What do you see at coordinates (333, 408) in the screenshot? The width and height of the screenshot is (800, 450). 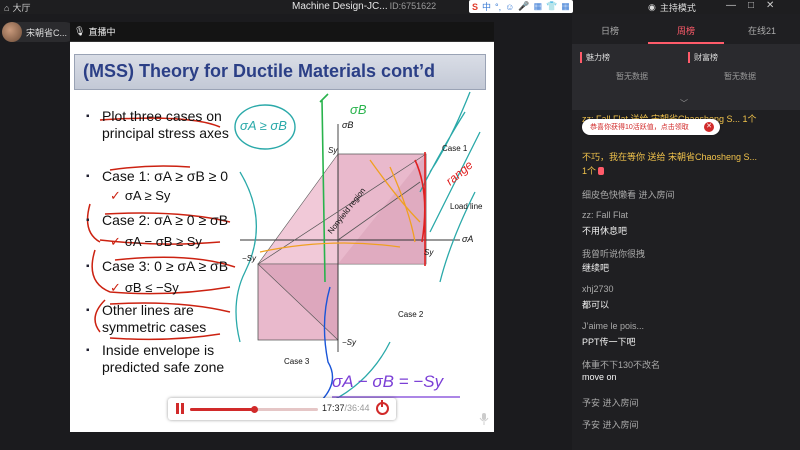 I see `current-time: 17:37` at bounding box center [333, 408].